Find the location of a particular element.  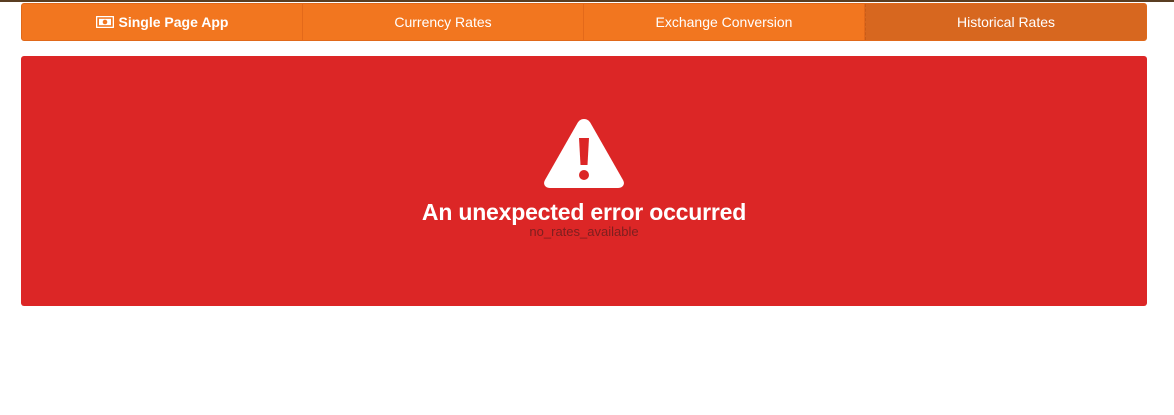

top-border is located at coordinates (587, 1).